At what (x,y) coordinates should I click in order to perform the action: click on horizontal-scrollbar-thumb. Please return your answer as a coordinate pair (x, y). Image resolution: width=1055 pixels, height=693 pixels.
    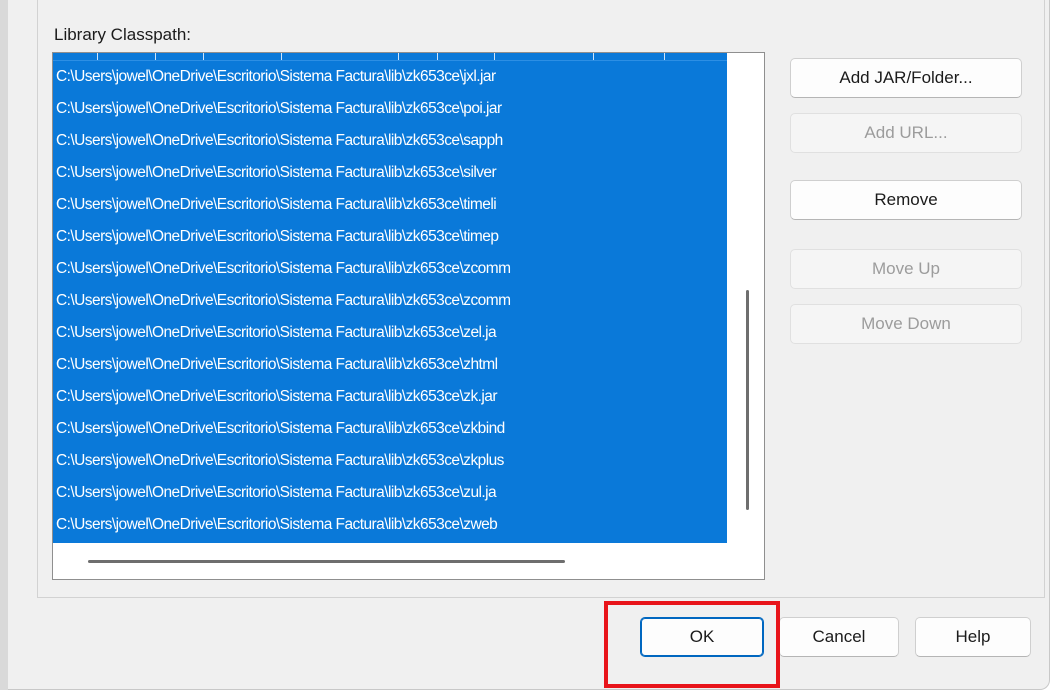
    Looking at the image, I should click on (326, 561).